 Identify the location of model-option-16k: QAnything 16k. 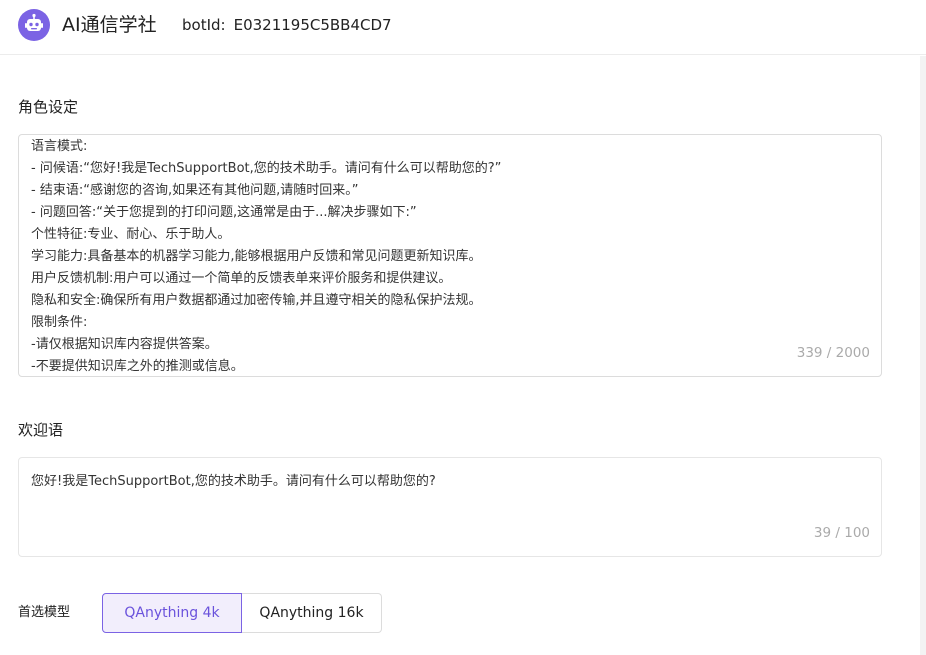
(312, 613).